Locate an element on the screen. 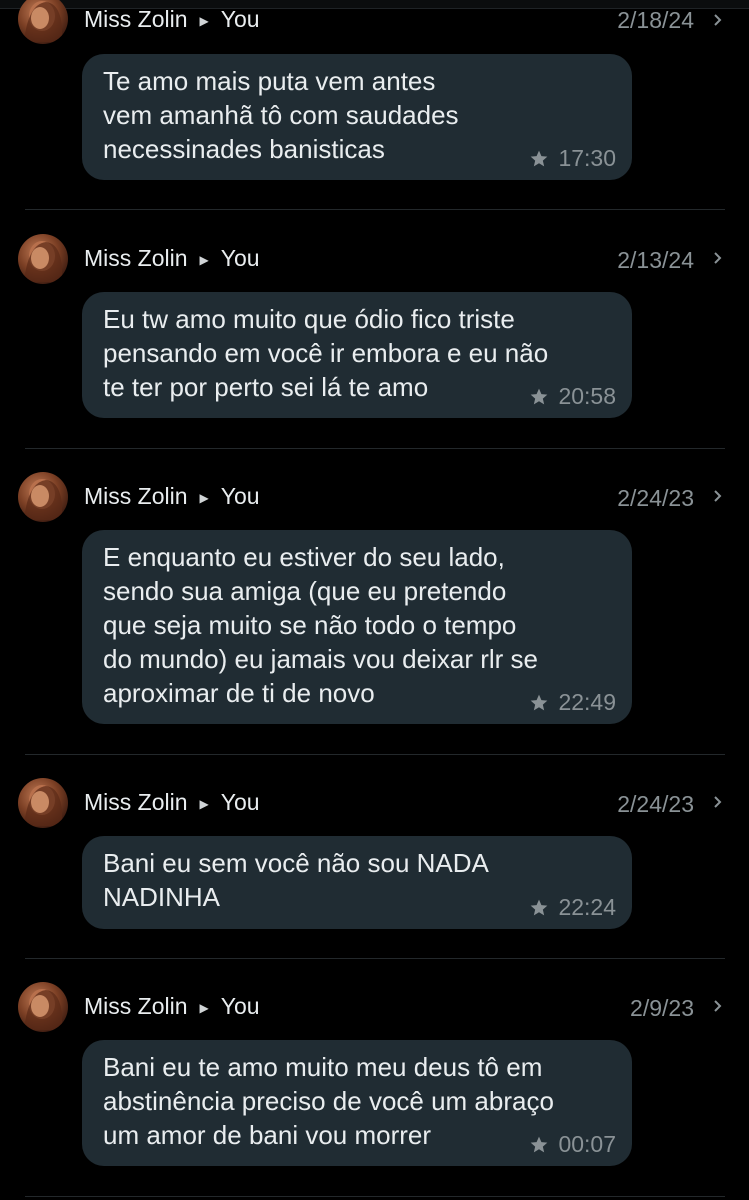 This screenshot has height=1200, width=749. message-date: 2/13/24 is located at coordinates (655, 260).